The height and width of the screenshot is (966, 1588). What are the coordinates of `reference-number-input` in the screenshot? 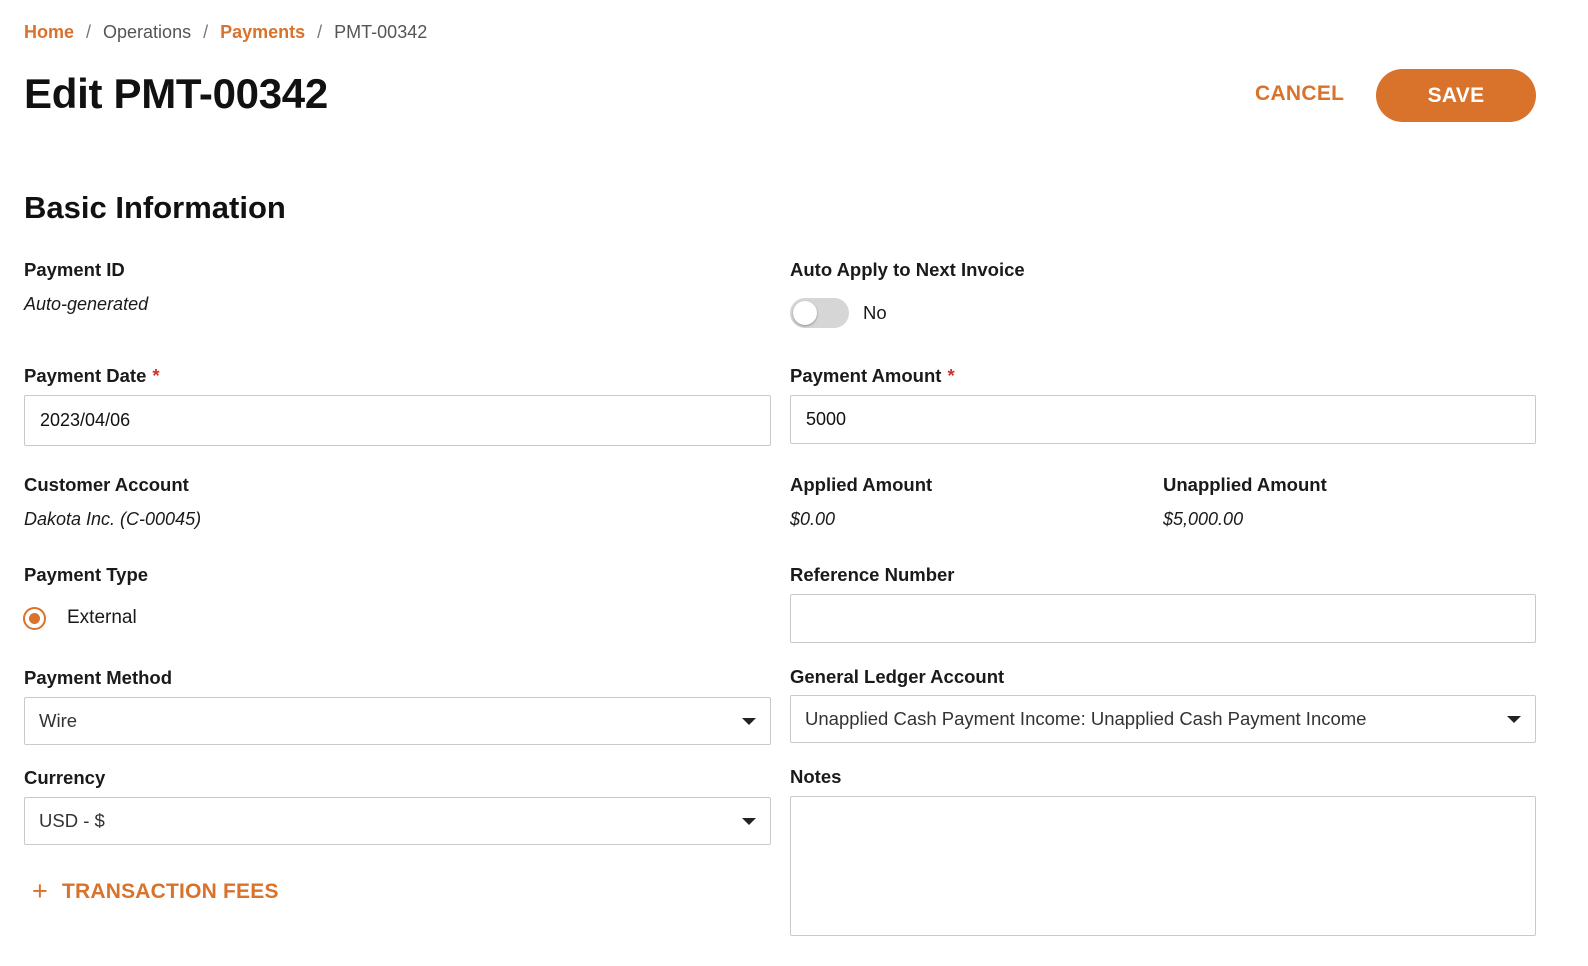 It's located at (1163, 618).